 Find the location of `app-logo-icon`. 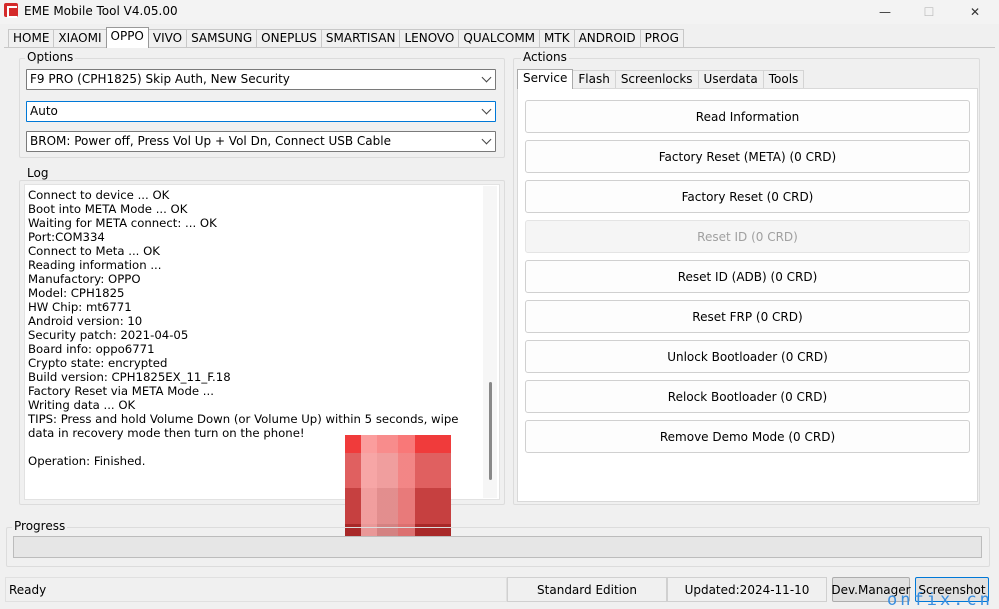

app-logo-icon is located at coordinates (11, 10).